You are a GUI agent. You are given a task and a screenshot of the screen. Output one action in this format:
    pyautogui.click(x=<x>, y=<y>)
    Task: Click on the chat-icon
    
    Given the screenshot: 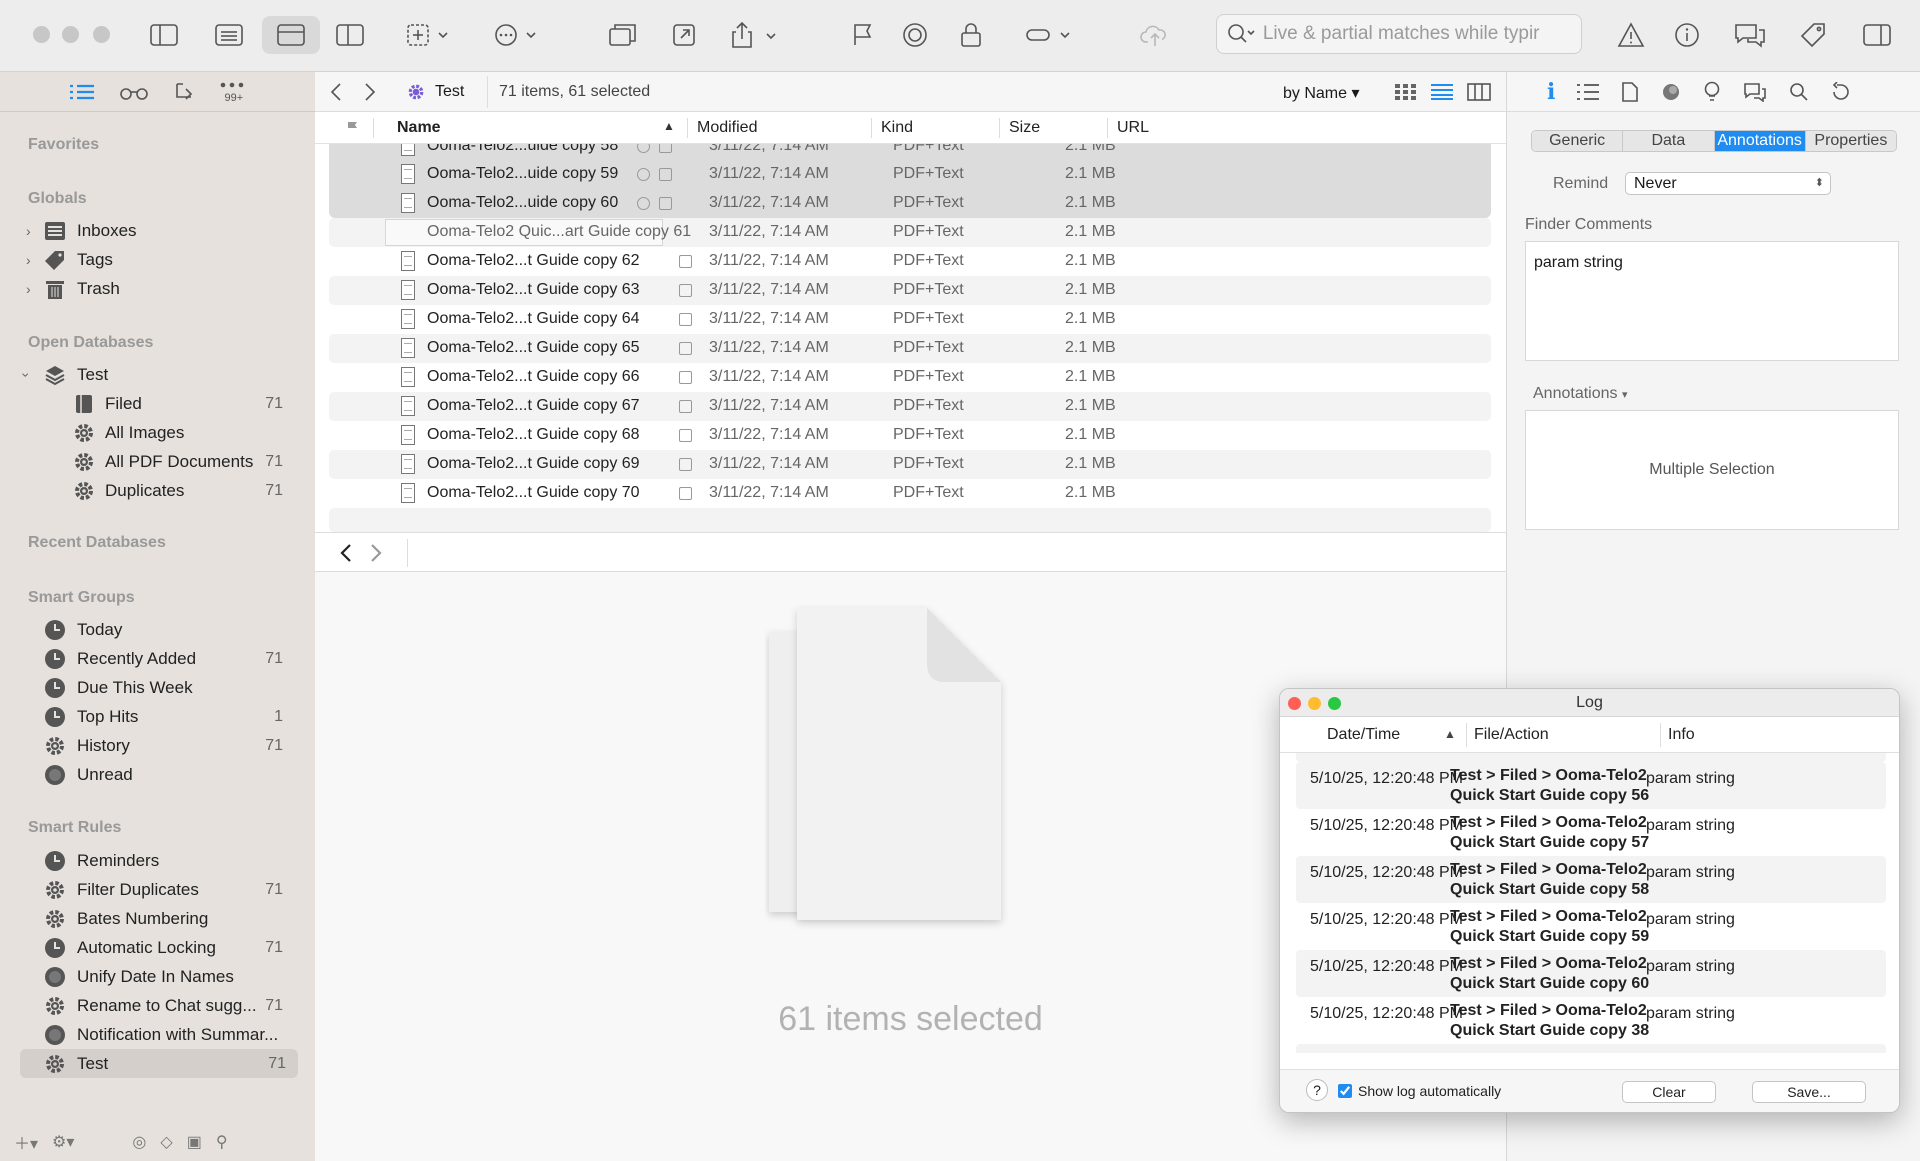 What is the action you would take?
    pyautogui.click(x=1755, y=92)
    